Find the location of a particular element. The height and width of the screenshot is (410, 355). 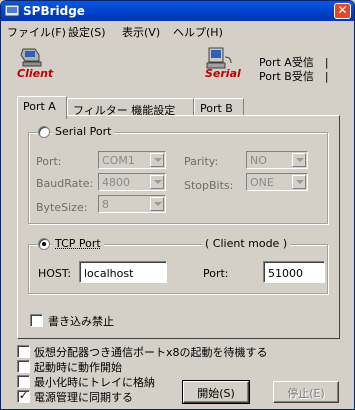

menu-bar: ファイル(F) 設定(S) 表示(V) ヘルプ(H) is located at coordinates (177, 31).